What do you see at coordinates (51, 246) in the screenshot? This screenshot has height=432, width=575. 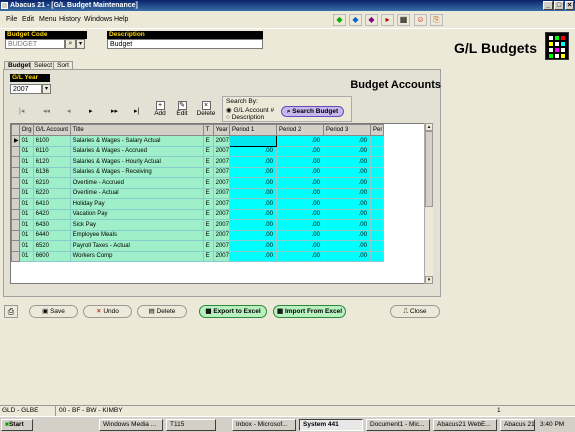 I see `cell-gl-account: 6520` at bounding box center [51, 246].